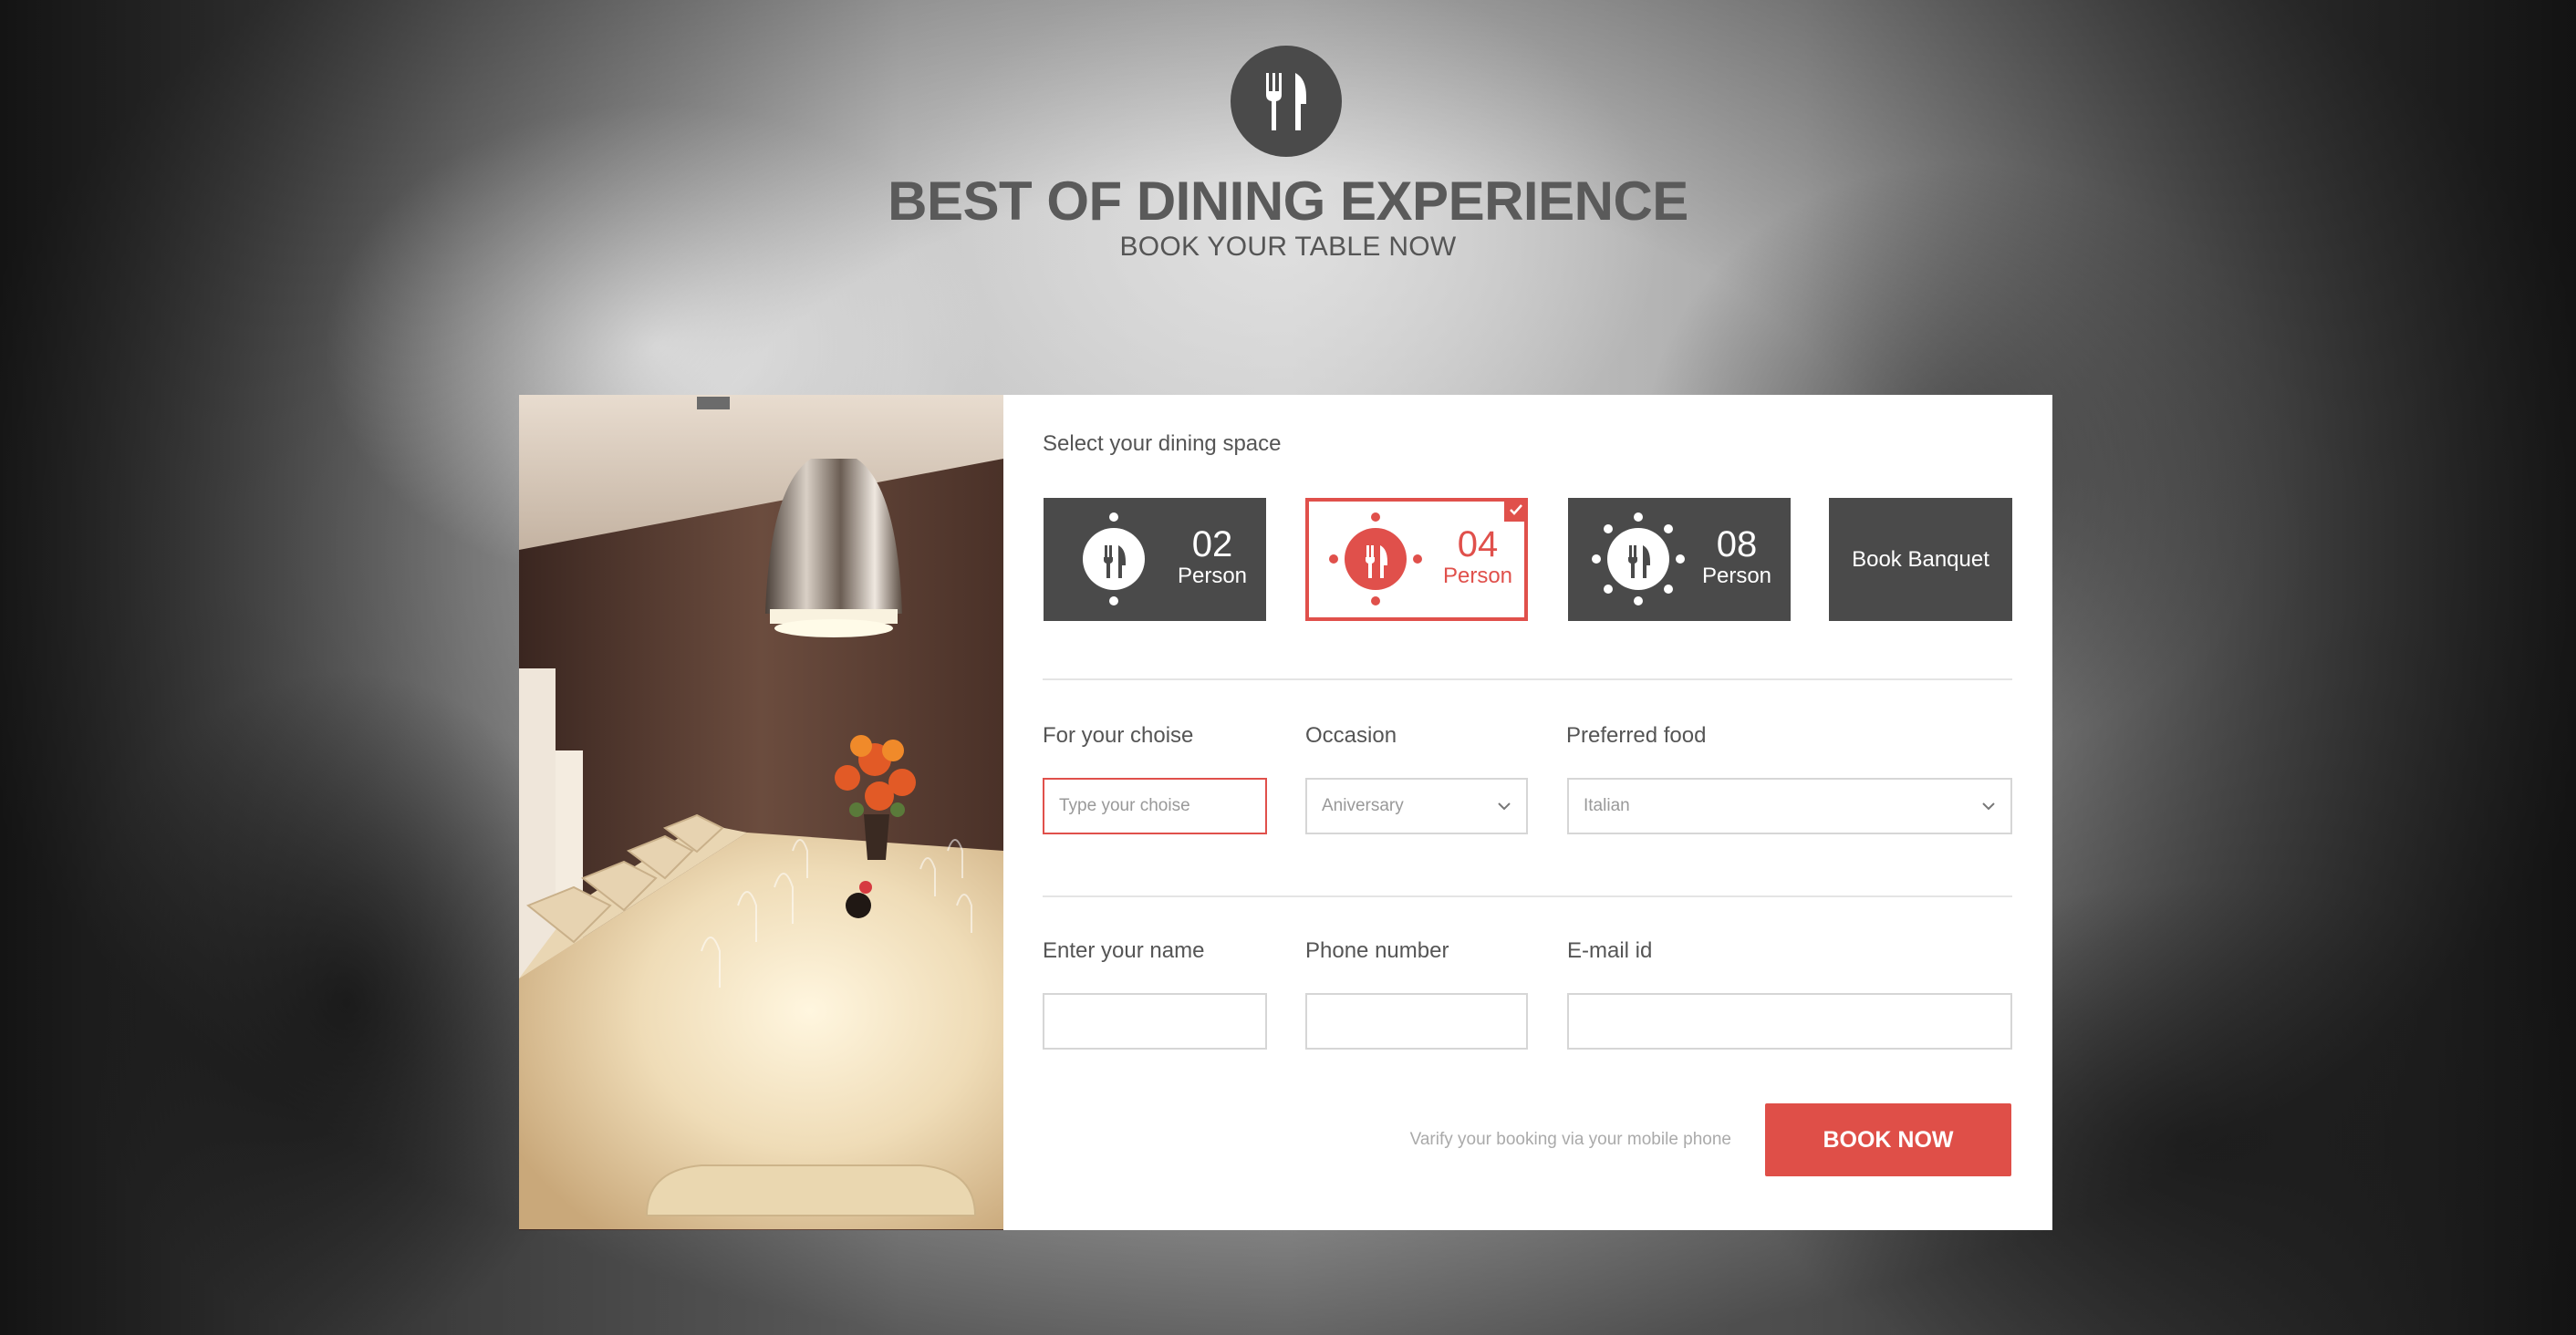 This screenshot has width=2576, height=1335. I want to click on occasion-label: Occasion, so click(1351, 736).